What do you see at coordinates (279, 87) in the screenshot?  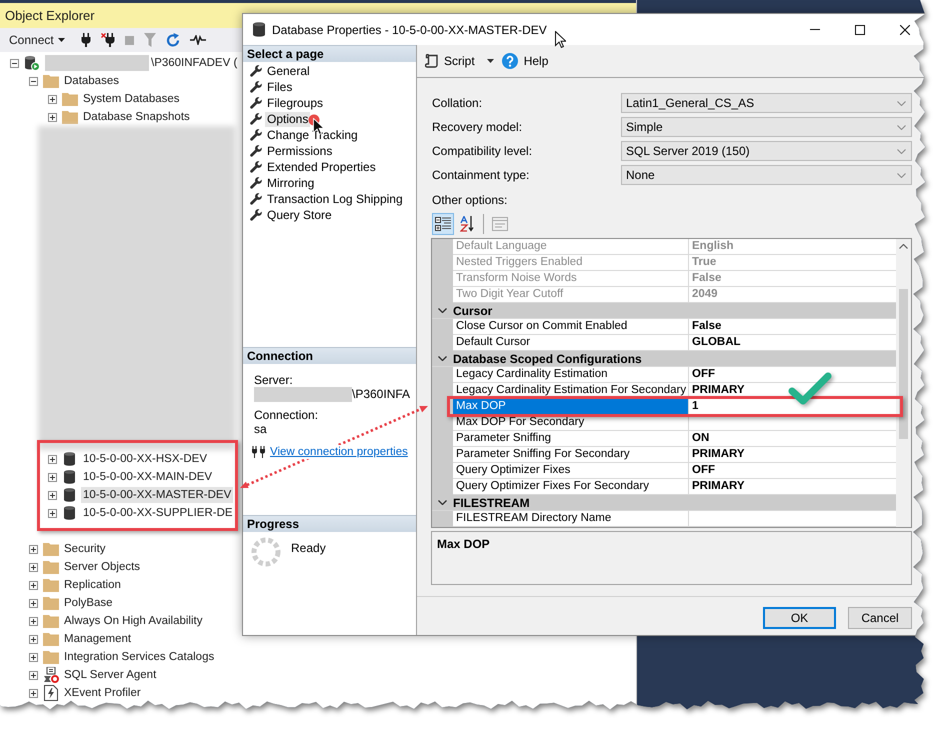 I see `page-item: Files` at bounding box center [279, 87].